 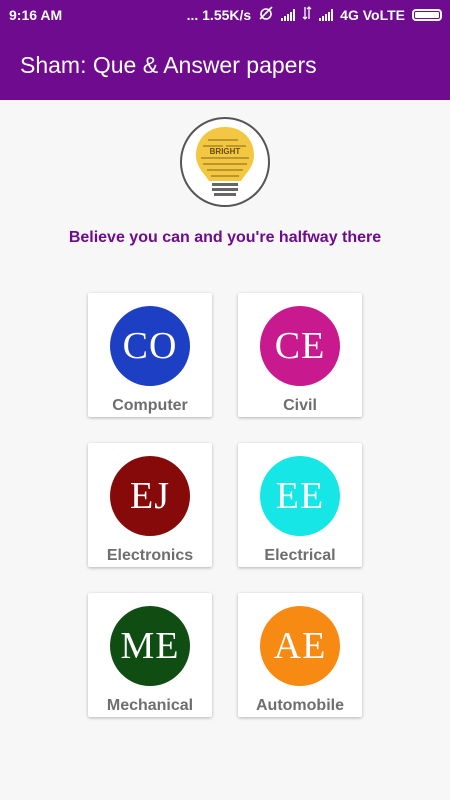 I want to click on branch-label: Electrical, so click(x=300, y=555).